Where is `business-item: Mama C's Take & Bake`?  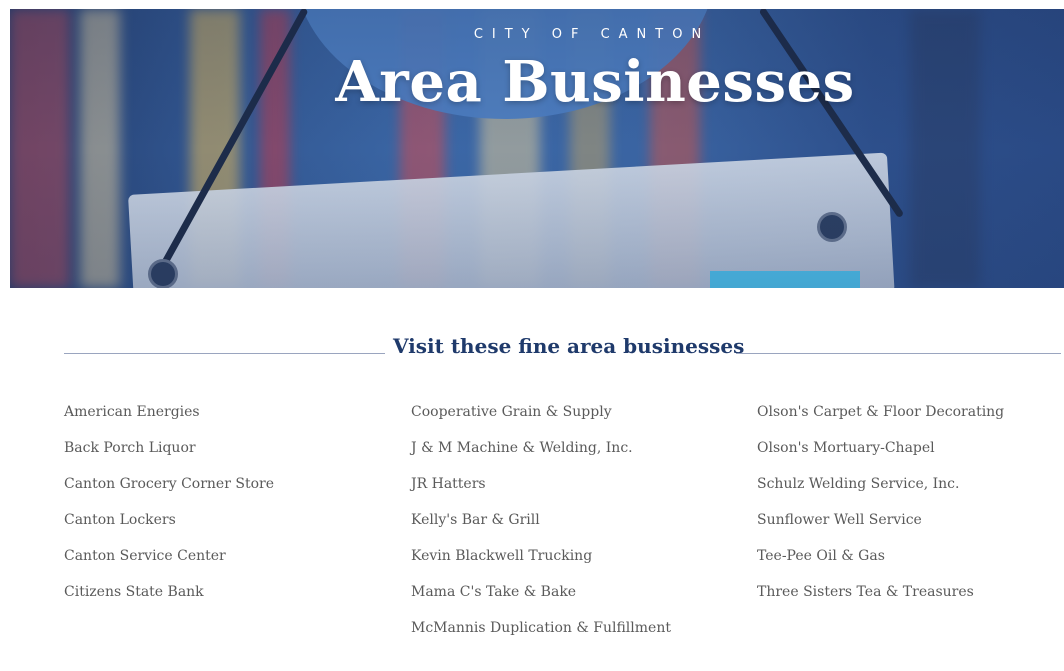
business-item: Mama C's Take & Bake is located at coordinates (494, 592).